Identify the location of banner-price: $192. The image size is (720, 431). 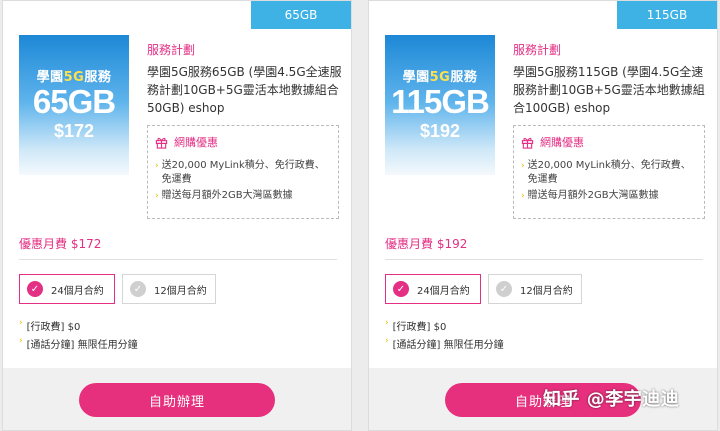
(440, 131).